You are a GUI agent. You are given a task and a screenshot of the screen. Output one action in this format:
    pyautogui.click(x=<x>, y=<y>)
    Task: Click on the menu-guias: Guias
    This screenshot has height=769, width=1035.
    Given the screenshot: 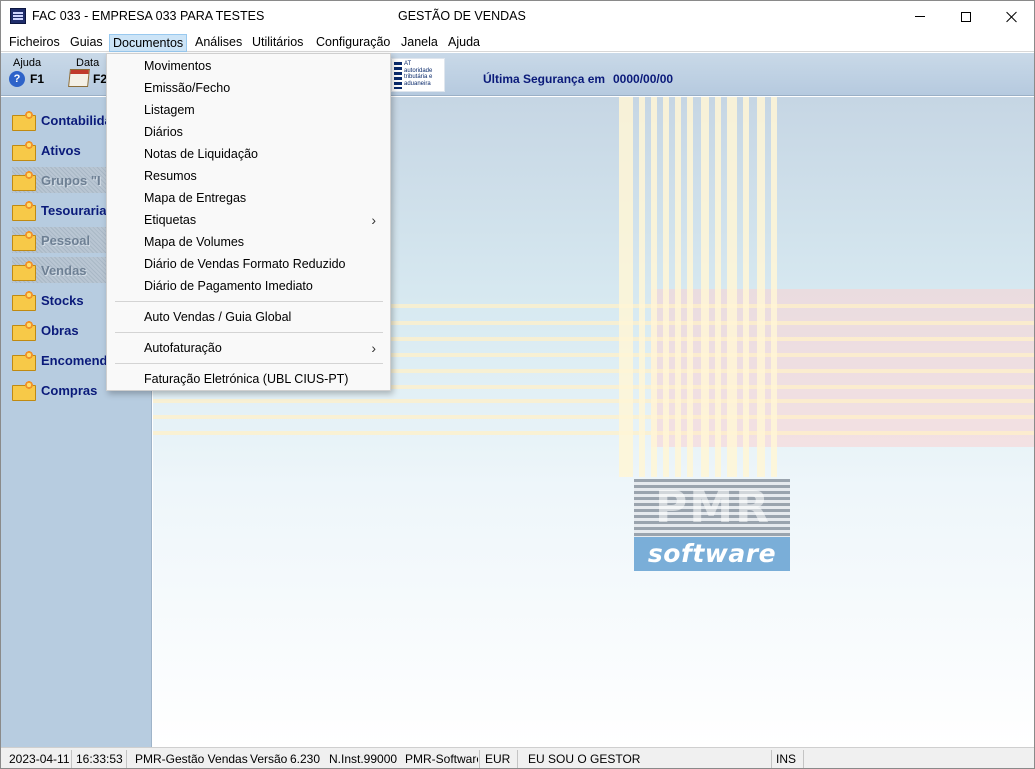 What is the action you would take?
    pyautogui.click(x=86, y=43)
    